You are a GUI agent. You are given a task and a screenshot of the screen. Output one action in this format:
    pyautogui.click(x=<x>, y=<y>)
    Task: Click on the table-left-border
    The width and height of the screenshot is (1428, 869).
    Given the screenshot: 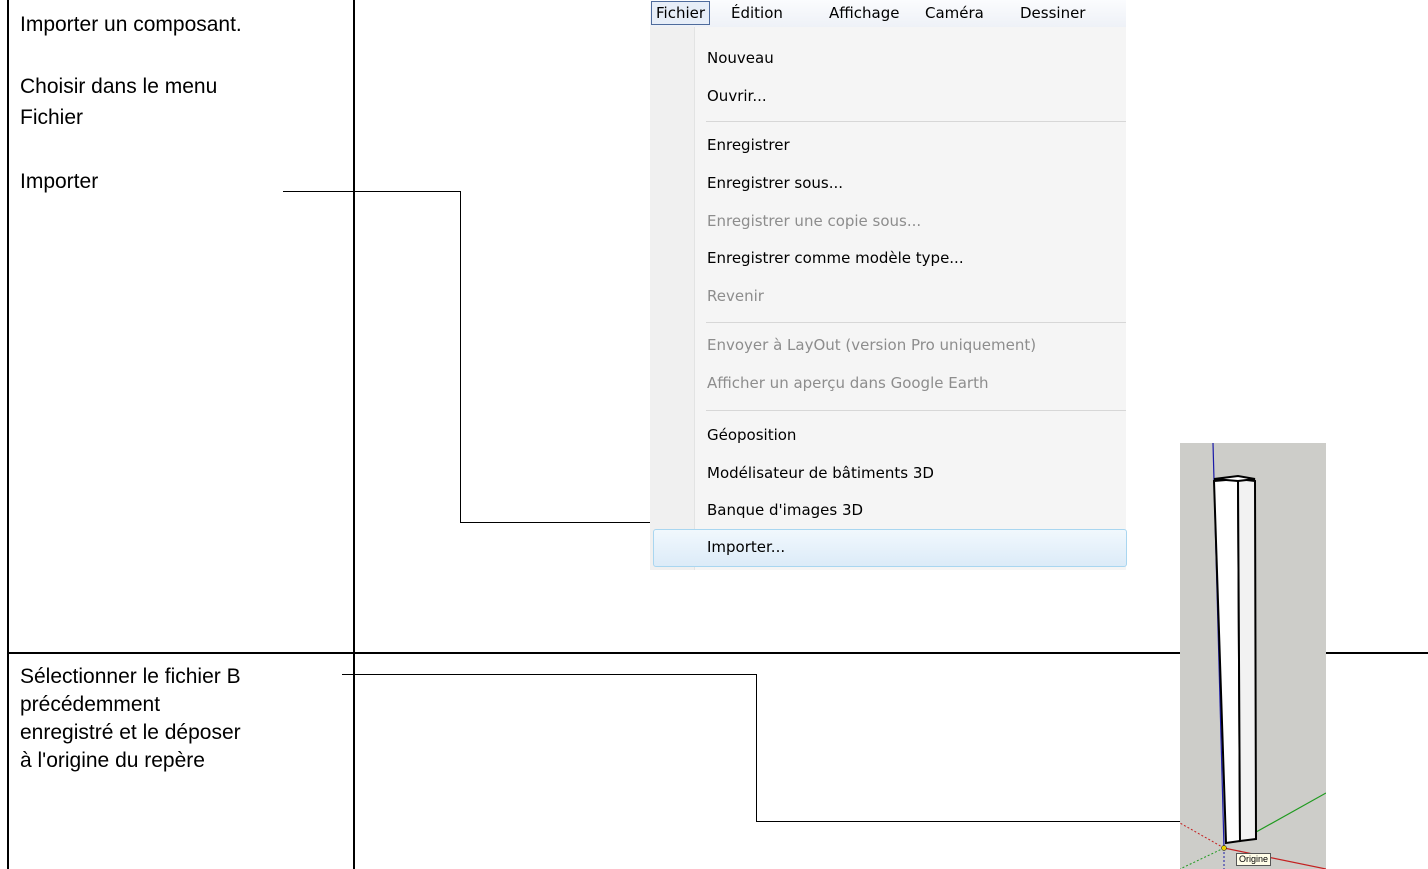 What is the action you would take?
    pyautogui.click(x=8, y=434)
    